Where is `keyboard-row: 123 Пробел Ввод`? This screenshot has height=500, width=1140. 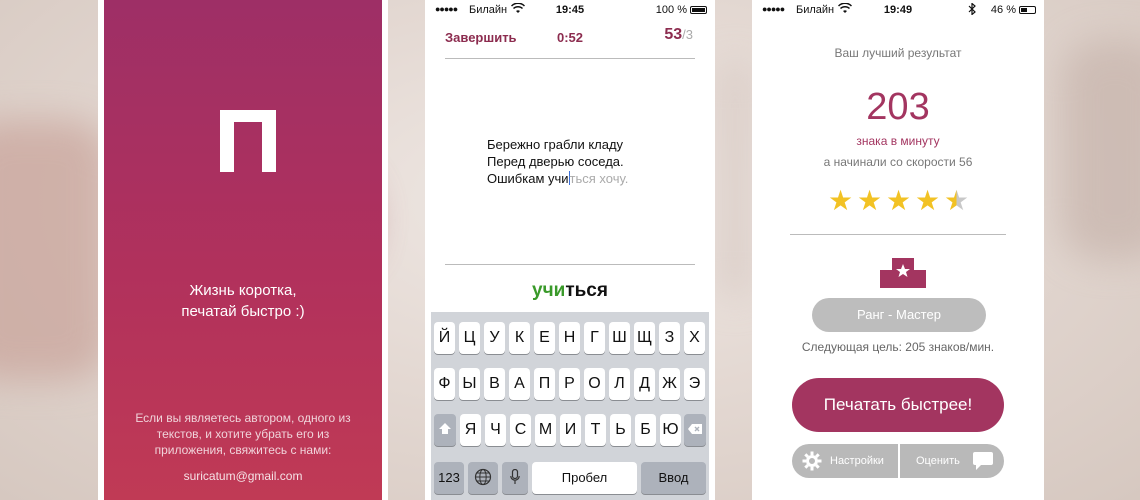 keyboard-row: 123 Пробел Ввод is located at coordinates (570, 478).